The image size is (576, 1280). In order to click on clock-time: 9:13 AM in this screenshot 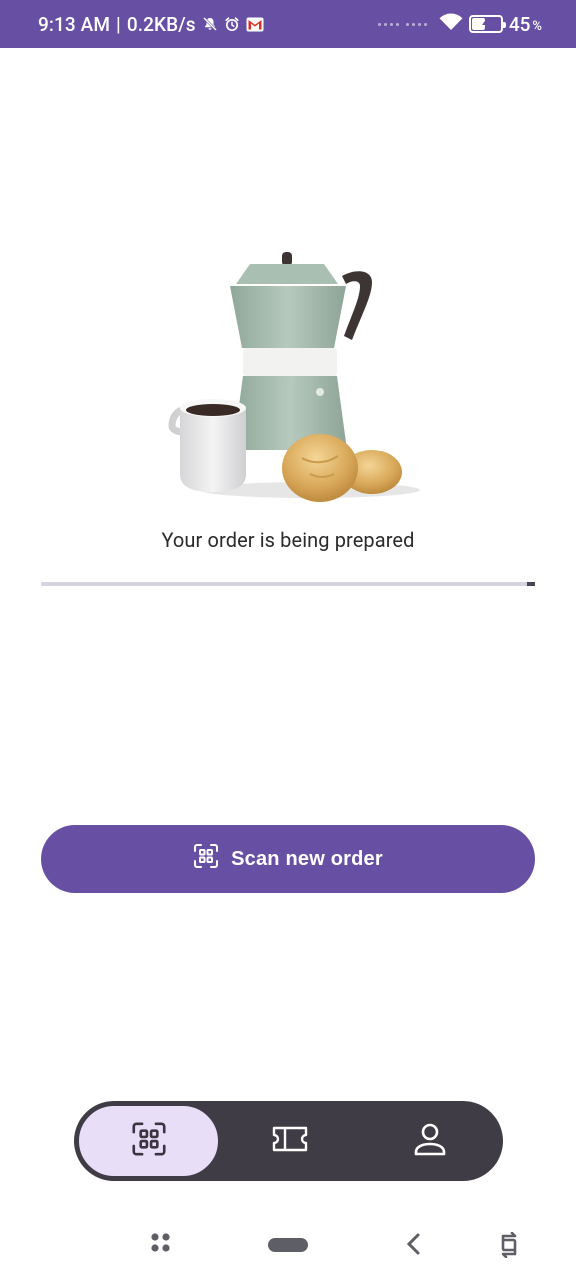, I will do `click(74, 24)`.